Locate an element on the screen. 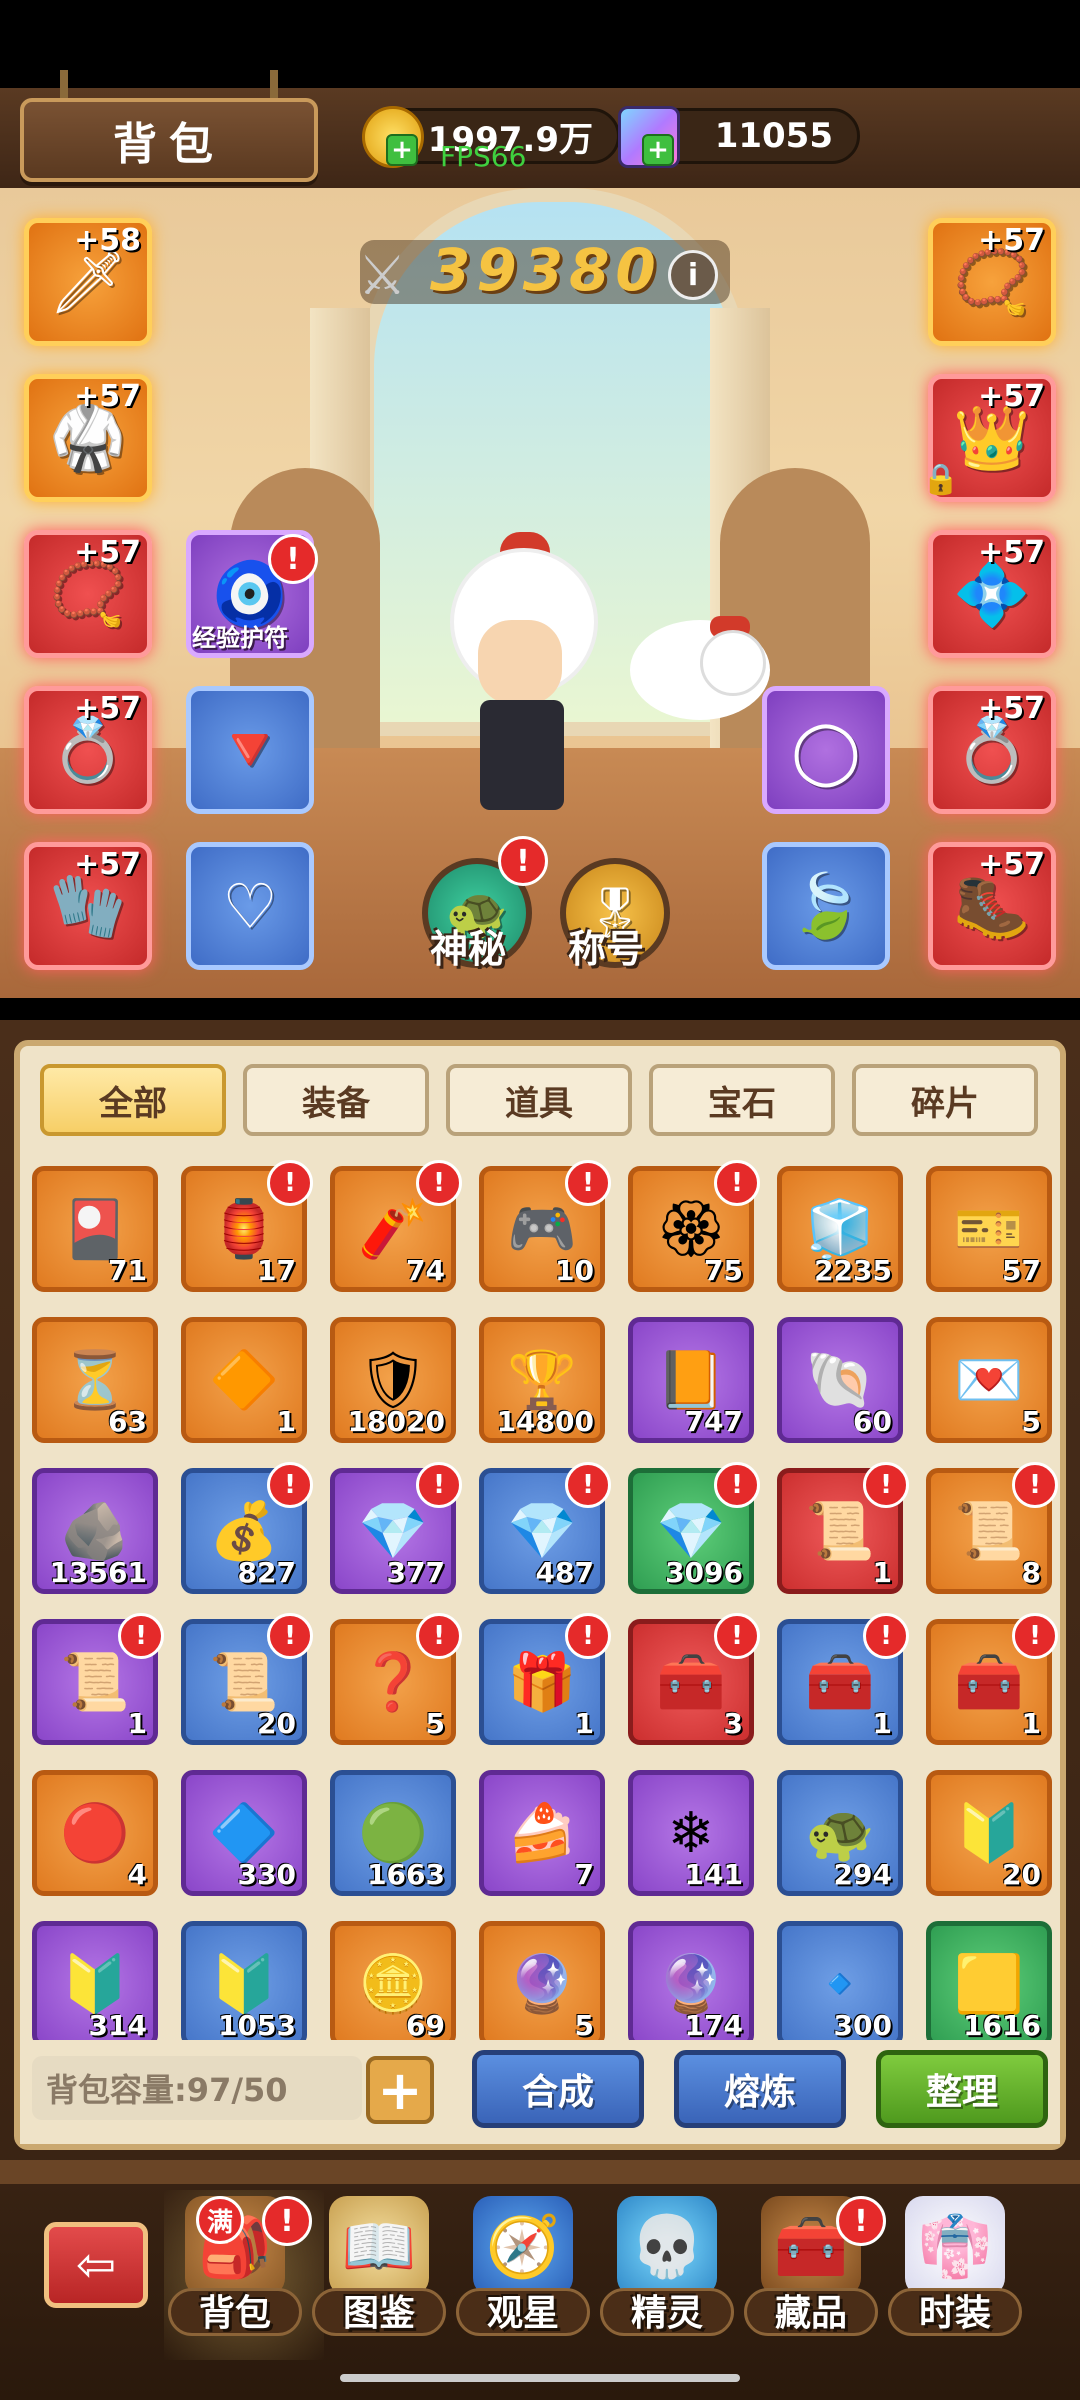  exit-icon: ⇦ is located at coordinates (96, 2265).